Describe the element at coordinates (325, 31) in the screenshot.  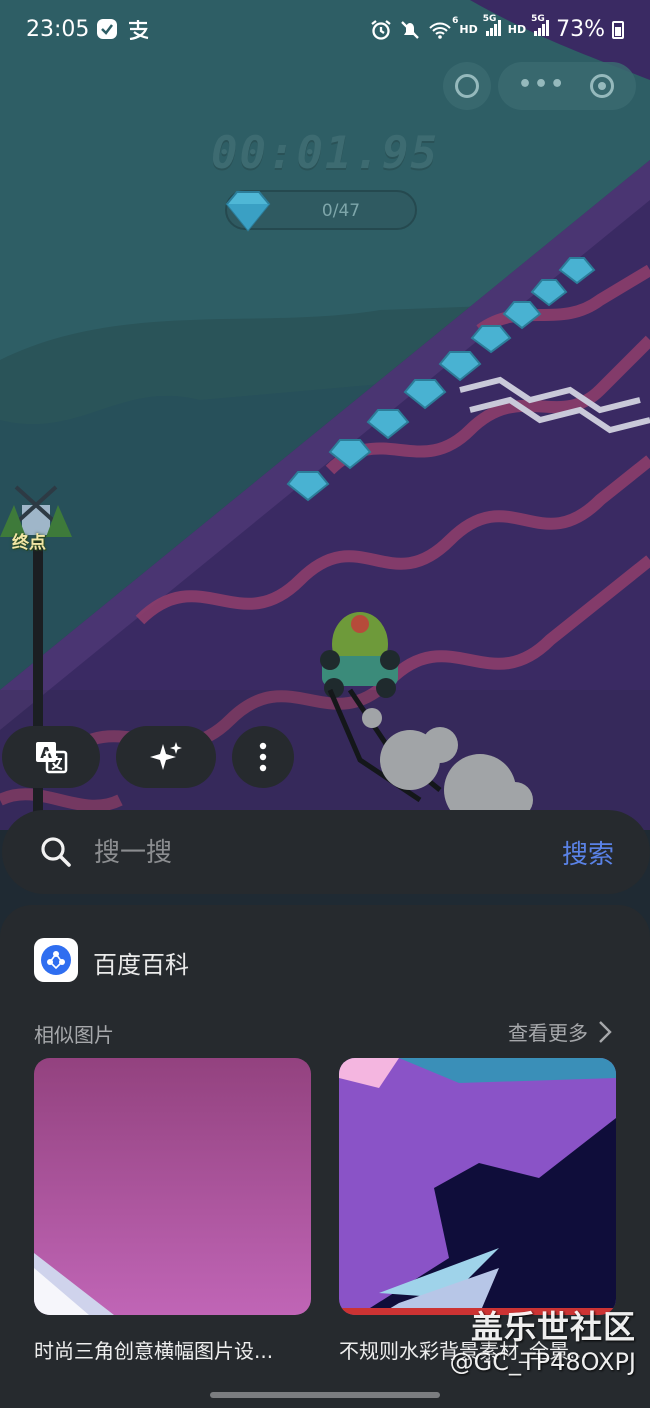
I see `status-bar: 23:05 6 HD 5G HD 5G 73%` at that location.